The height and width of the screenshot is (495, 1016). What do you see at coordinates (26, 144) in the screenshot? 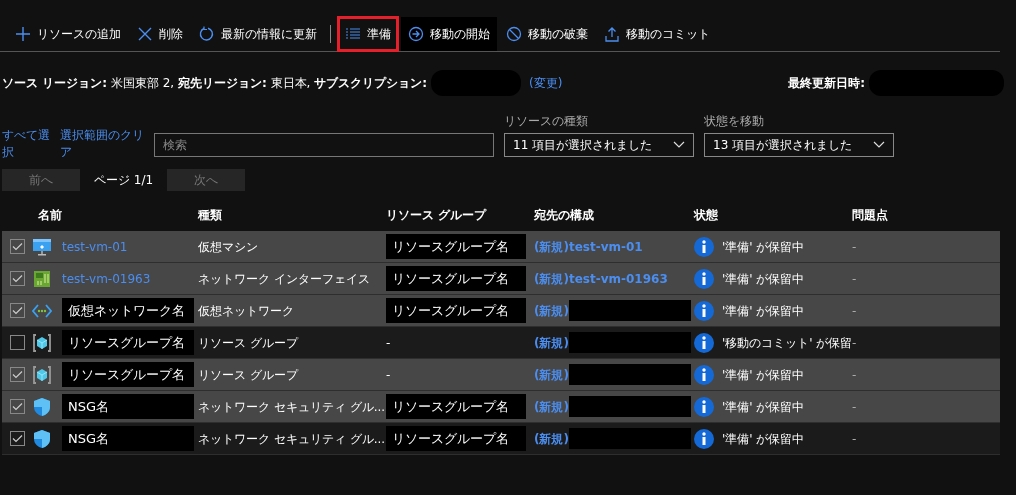
I see `select-all-link: すべて選択` at bounding box center [26, 144].